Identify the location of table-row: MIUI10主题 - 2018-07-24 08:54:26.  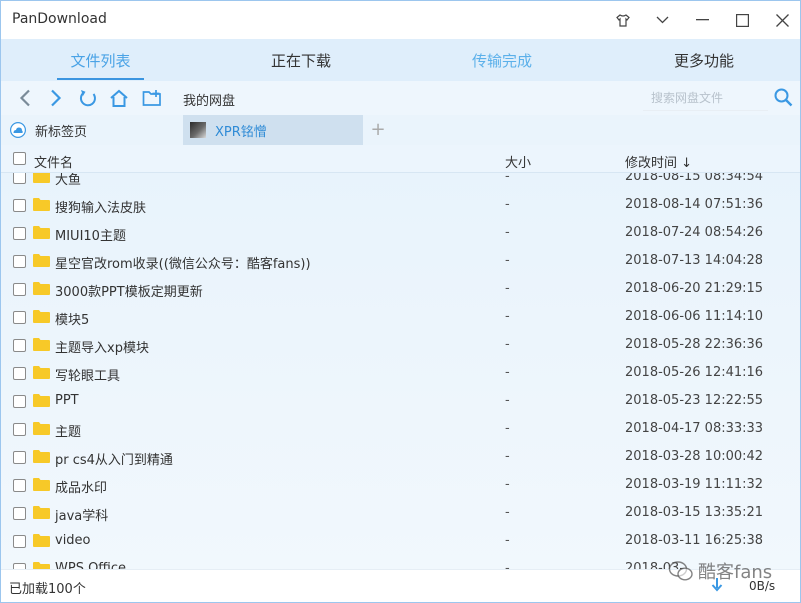
(400, 233).